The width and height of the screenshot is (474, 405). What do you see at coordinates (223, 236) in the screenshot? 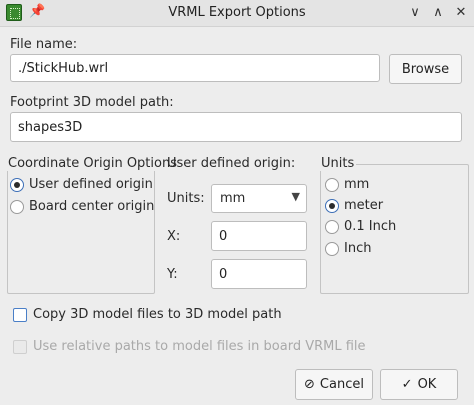
I see `x-value: 0` at bounding box center [223, 236].